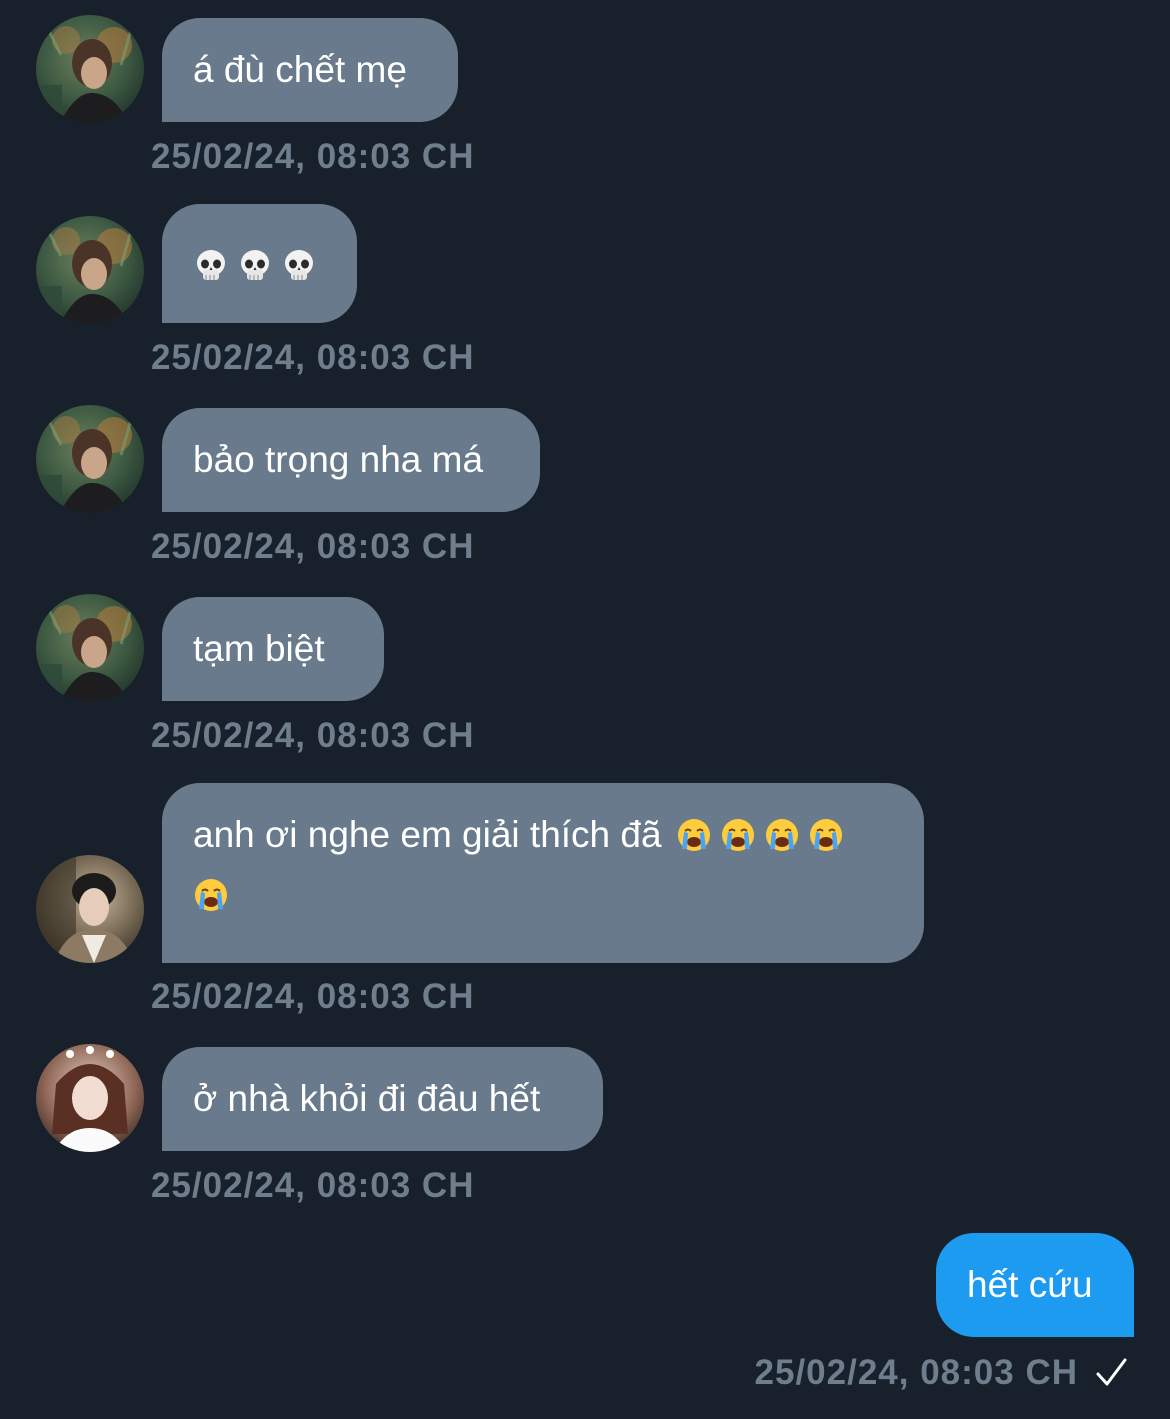 This screenshot has height=1419, width=1170. I want to click on message-bubble: á đù chết mẹ, so click(310, 70).